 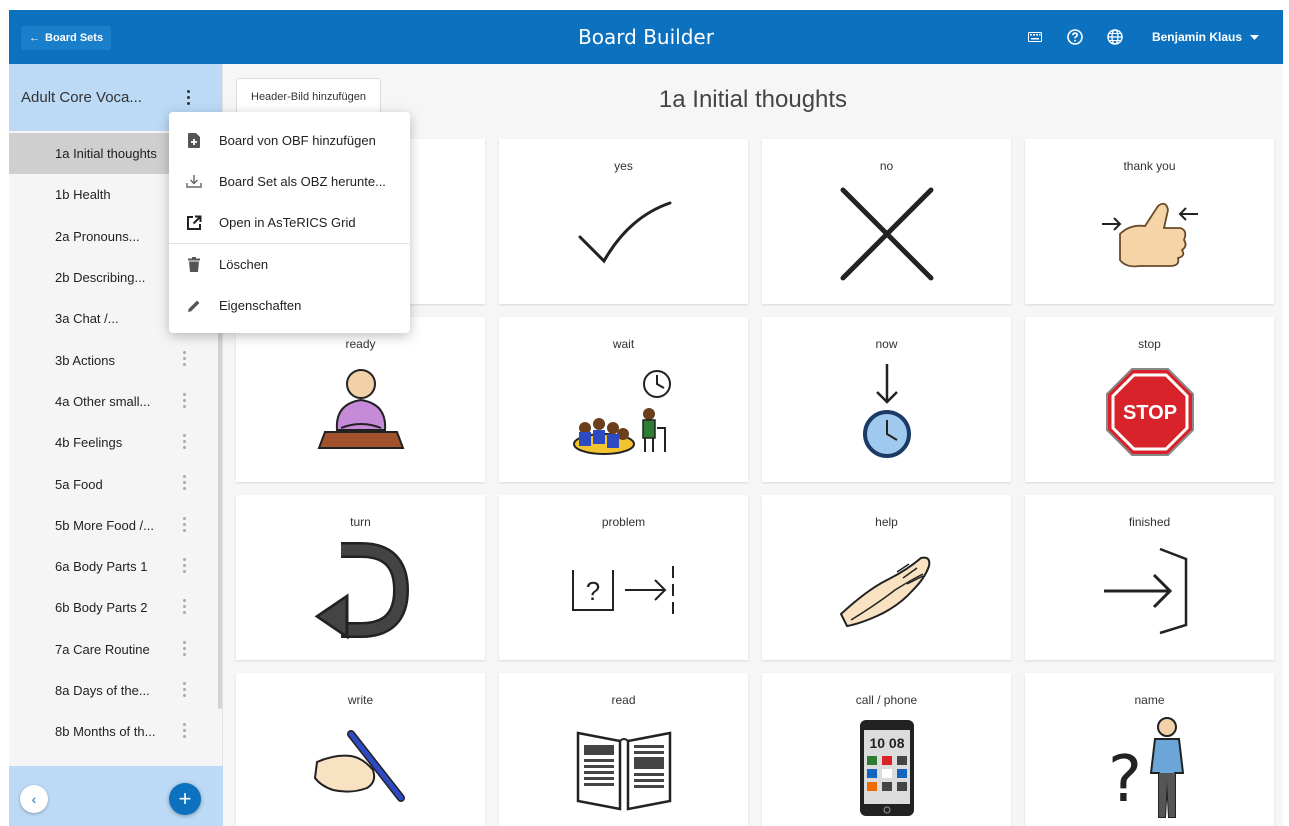 I want to click on board-tile: call / phone 10 08, so click(x=886, y=749).